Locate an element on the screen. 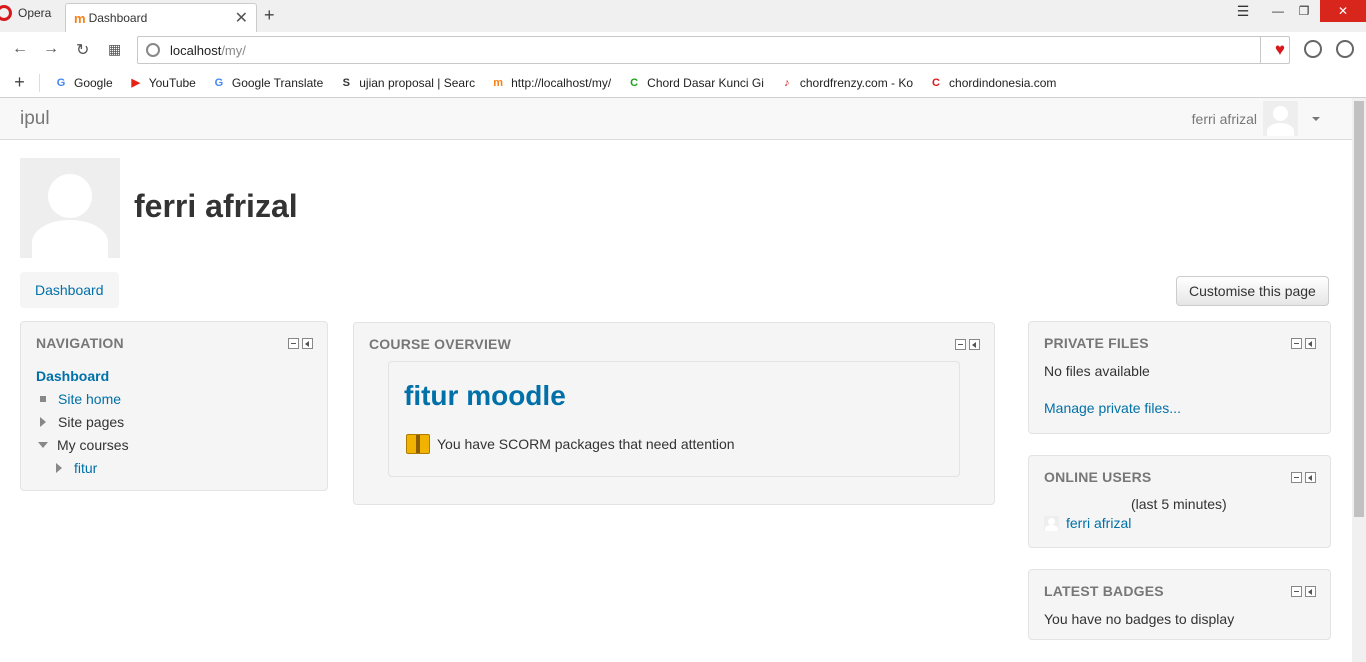 Image resolution: width=1366 pixels, height=662 pixels. nav-dashboard: Dashboard is located at coordinates (82, 375).